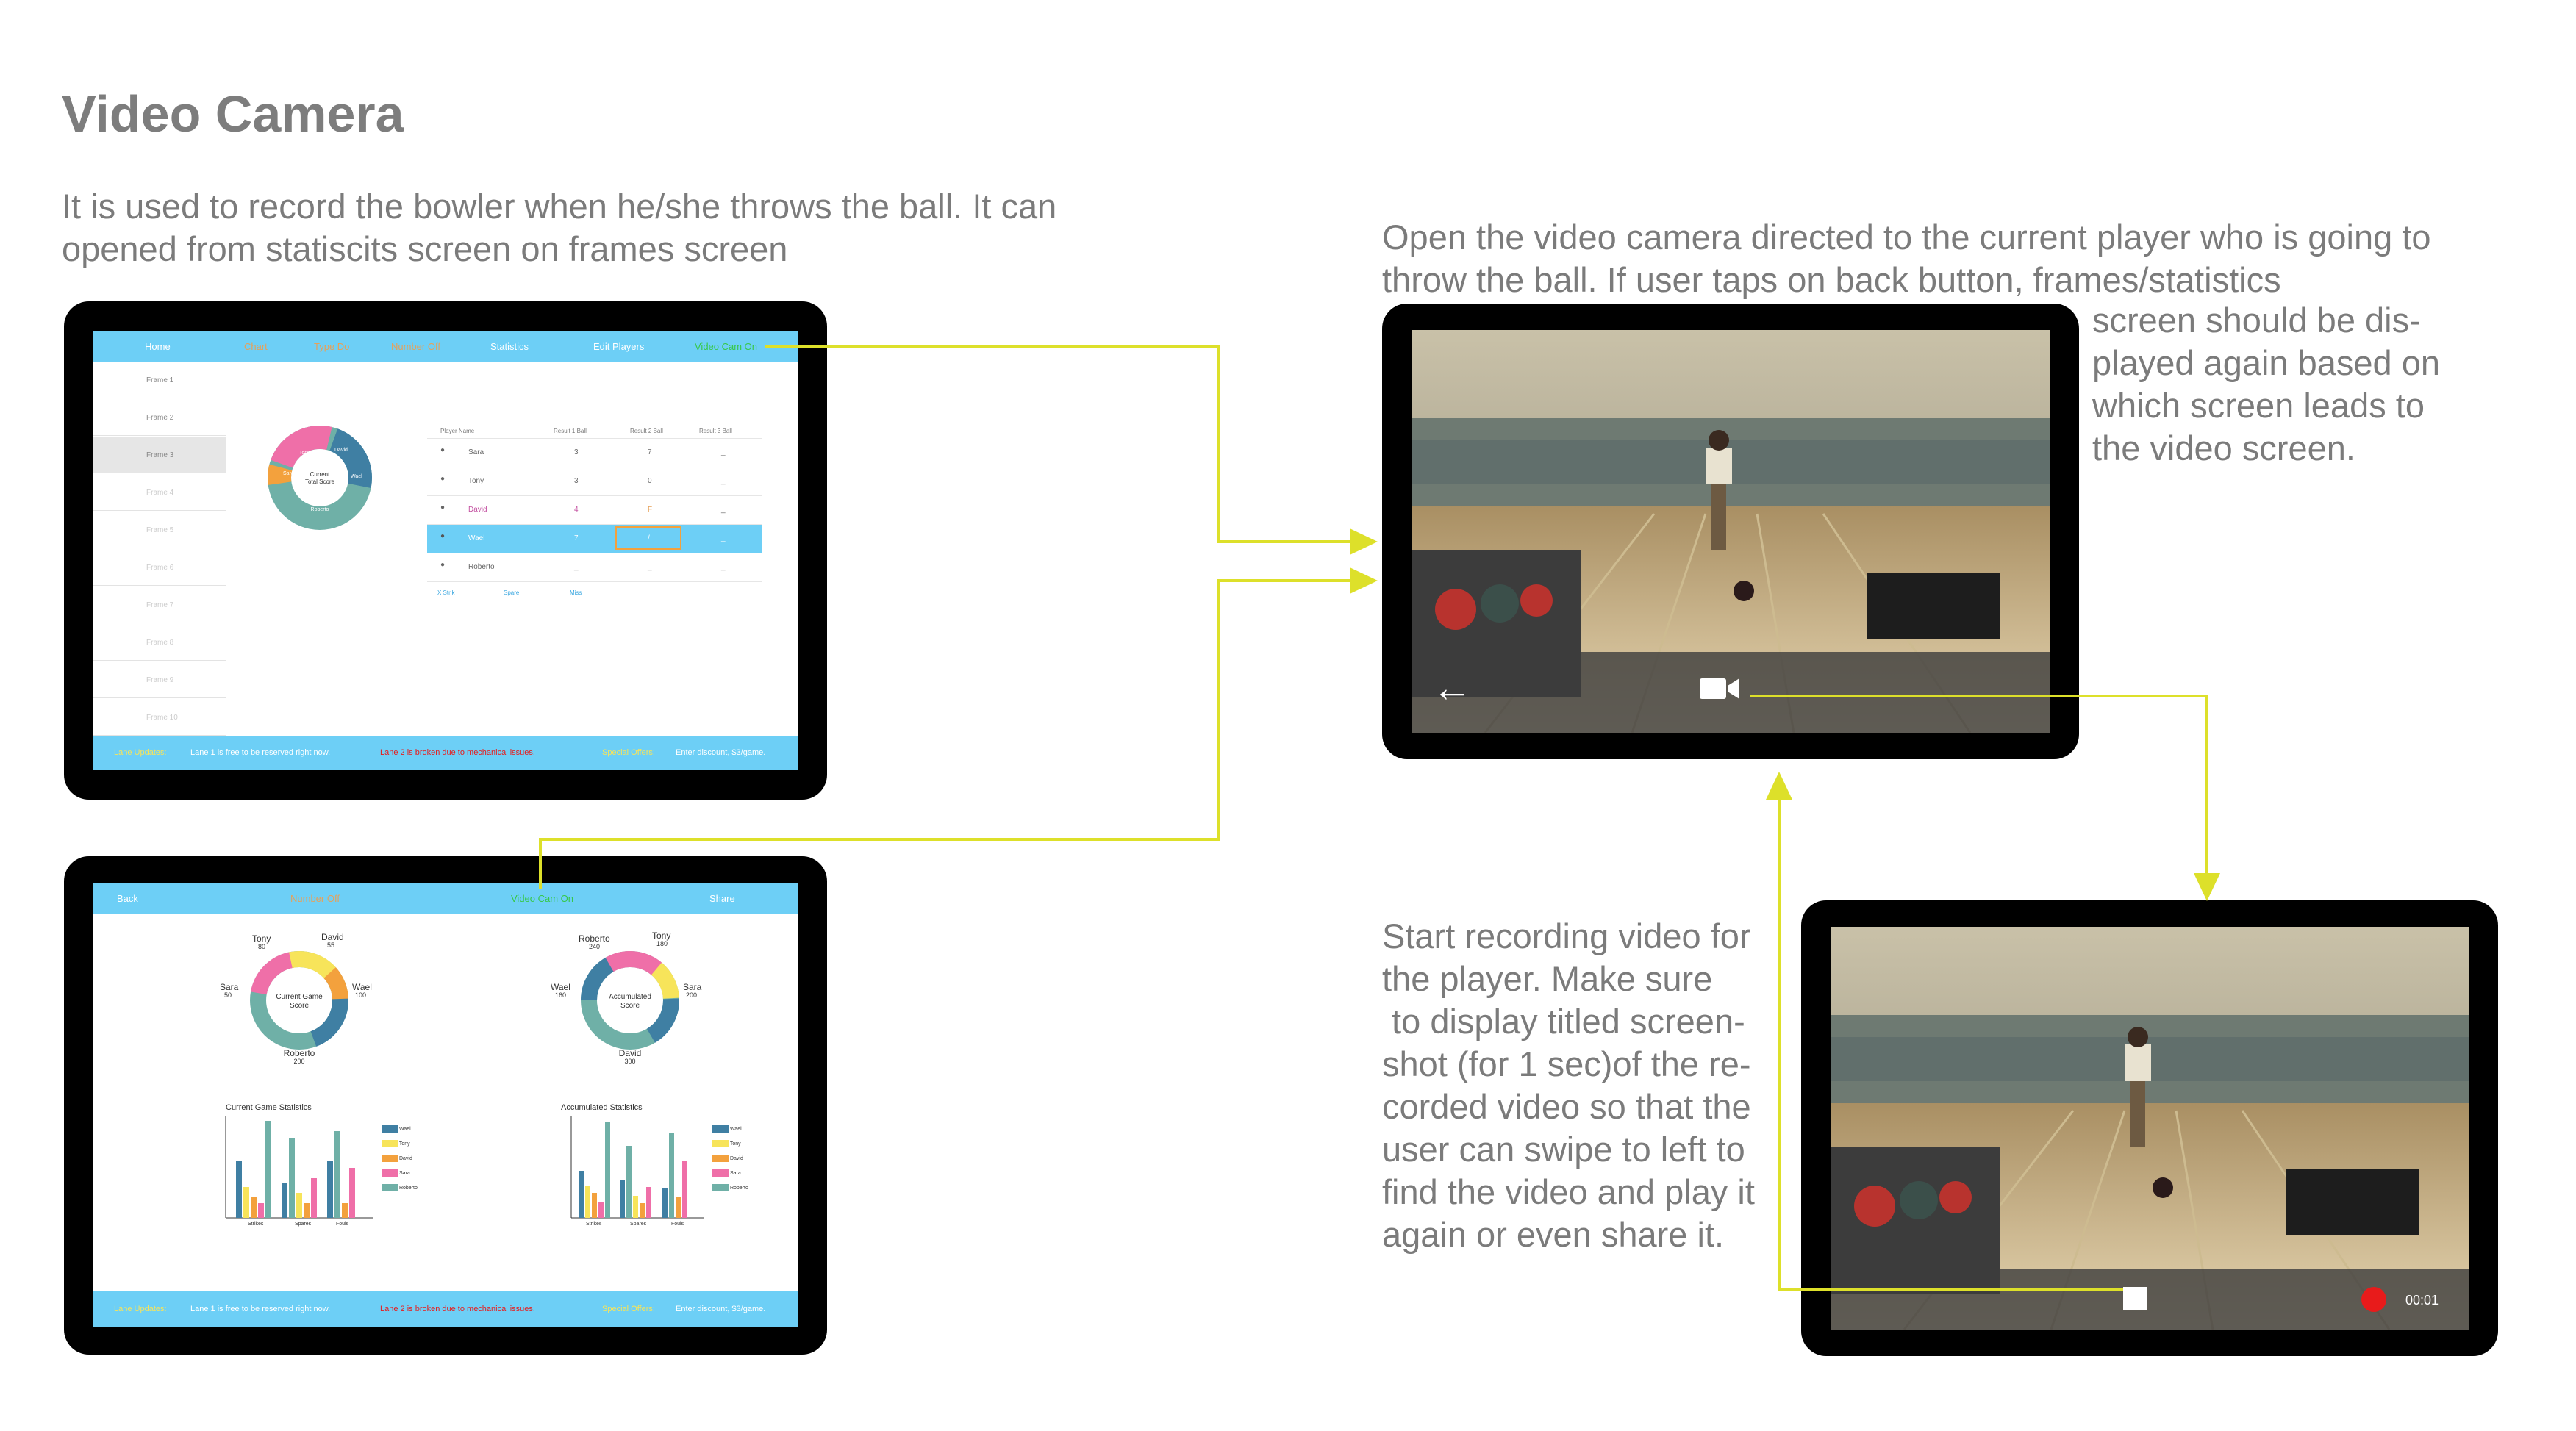 Image resolution: width=2576 pixels, height=1431 pixels. I want to click on table-row: ● Sara 3 7 _, so click(594, 453).